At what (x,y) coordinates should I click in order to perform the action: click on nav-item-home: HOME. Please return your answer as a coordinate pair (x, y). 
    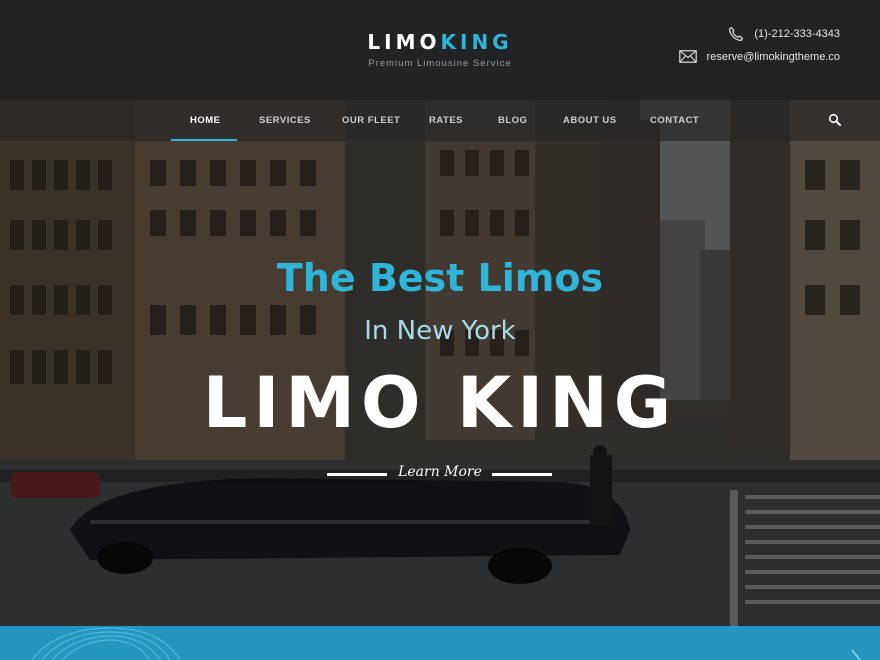
    Looking at the image, I should click on (205, 120).